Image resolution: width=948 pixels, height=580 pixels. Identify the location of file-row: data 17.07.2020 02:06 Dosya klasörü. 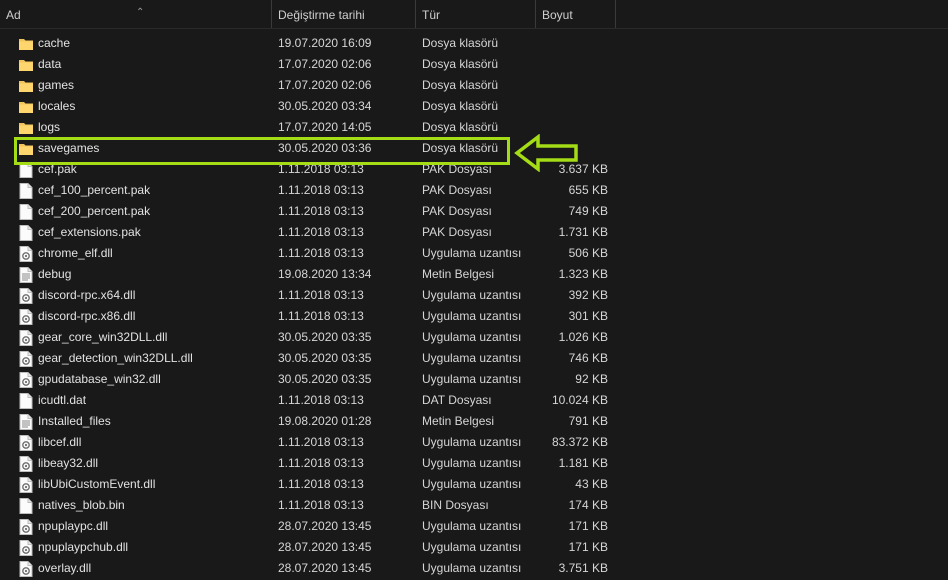
(474, 64).